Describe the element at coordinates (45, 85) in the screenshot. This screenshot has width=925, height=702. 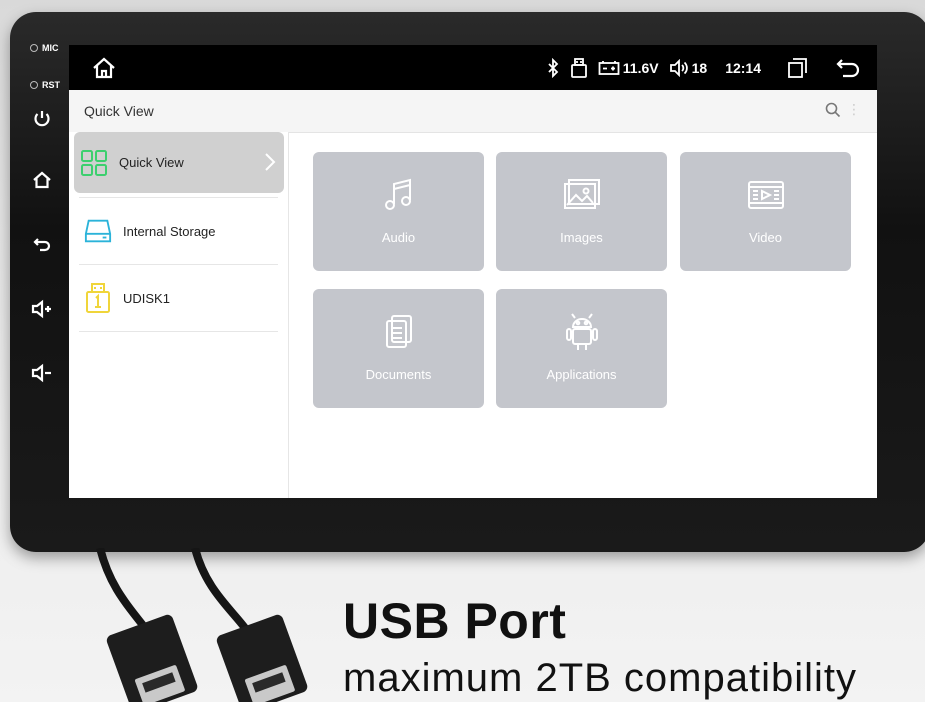
I see `reset-label: RST` at that location.